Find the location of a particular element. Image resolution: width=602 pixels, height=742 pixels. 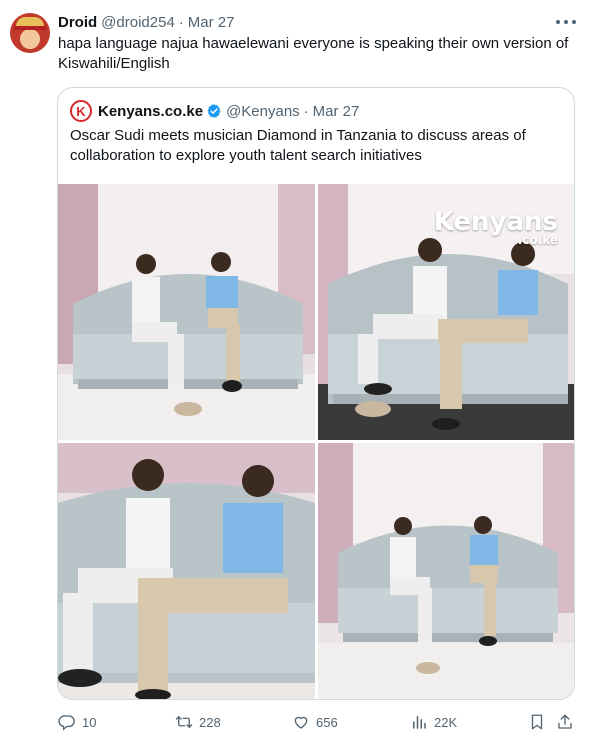

tweet-actions: 10 228 656 22K is located at coordinates (318, 722).